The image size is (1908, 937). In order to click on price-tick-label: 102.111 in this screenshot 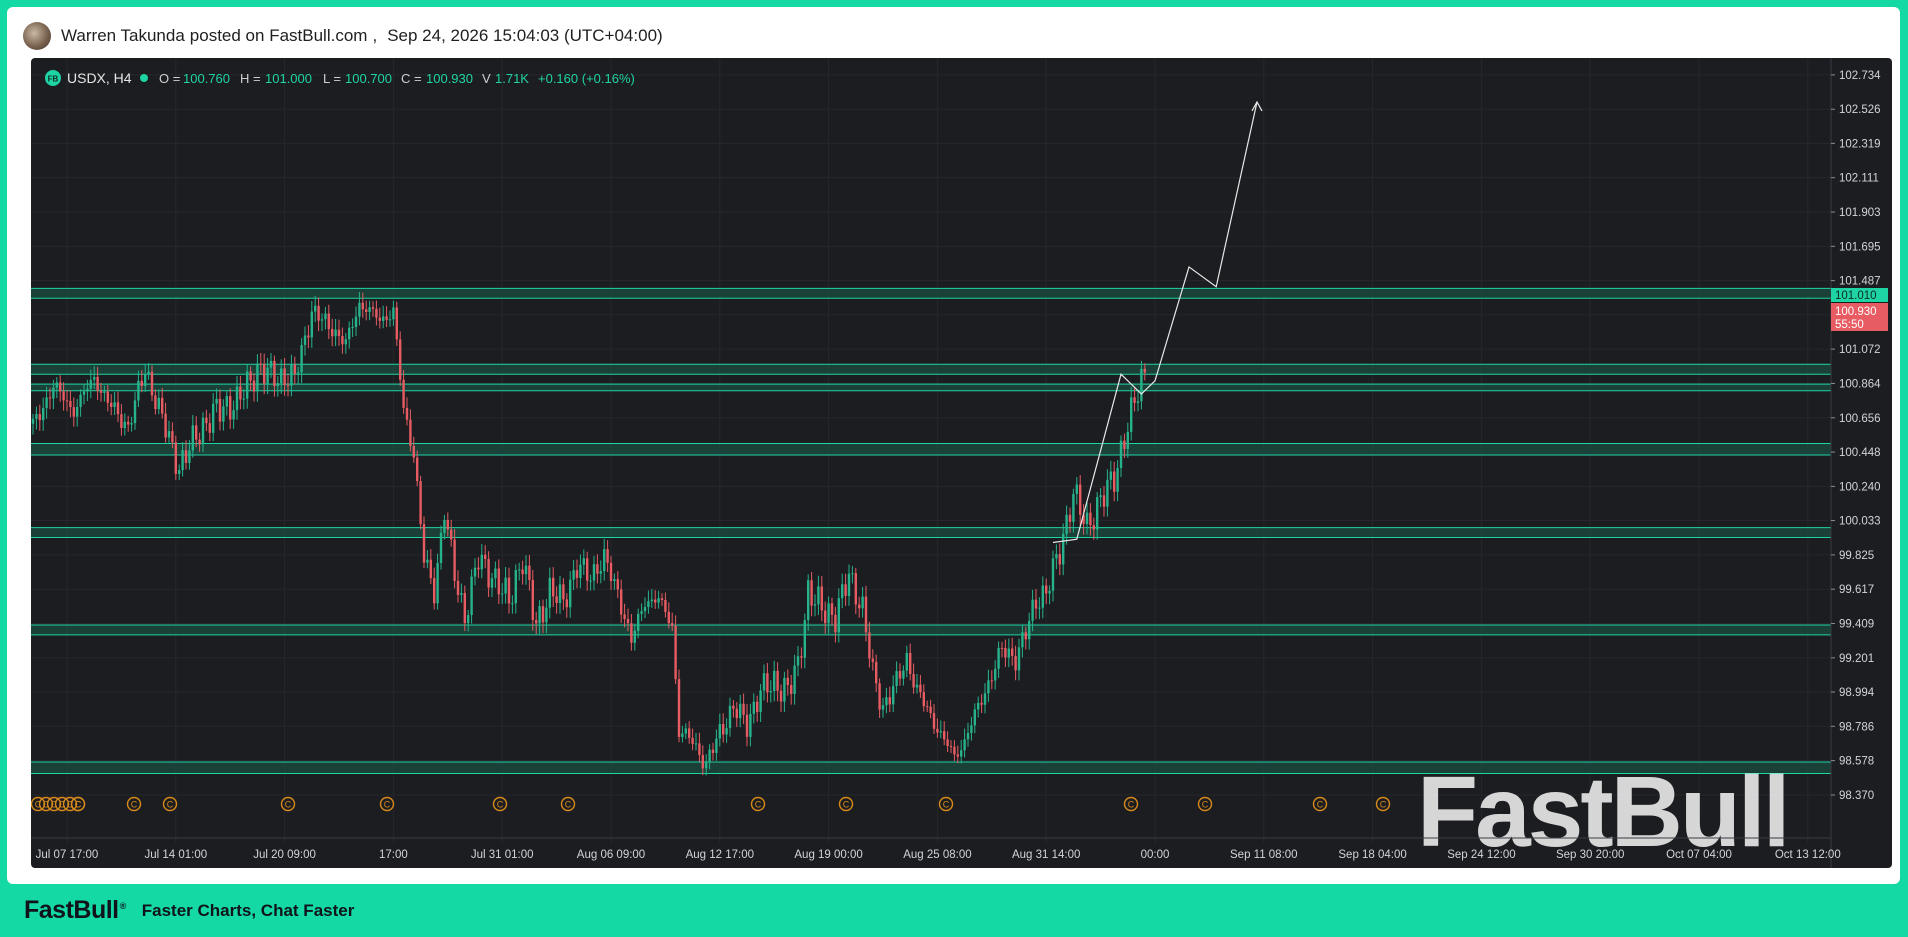, I will do `click(1859, 179)`.